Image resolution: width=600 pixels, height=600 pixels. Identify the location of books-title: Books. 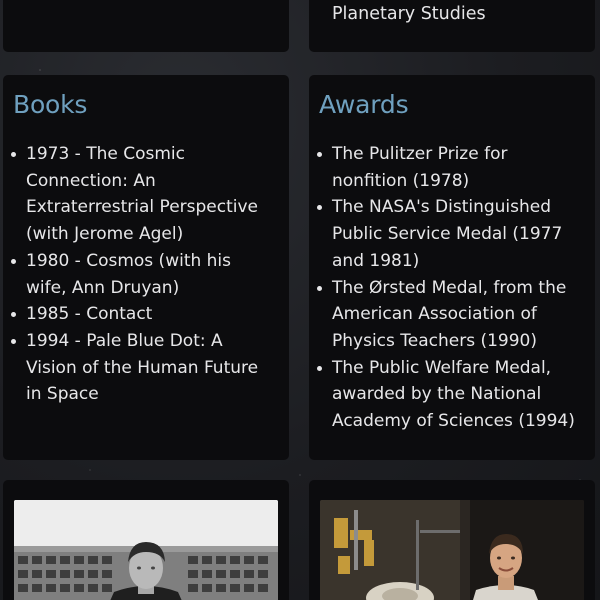
(50, 104).